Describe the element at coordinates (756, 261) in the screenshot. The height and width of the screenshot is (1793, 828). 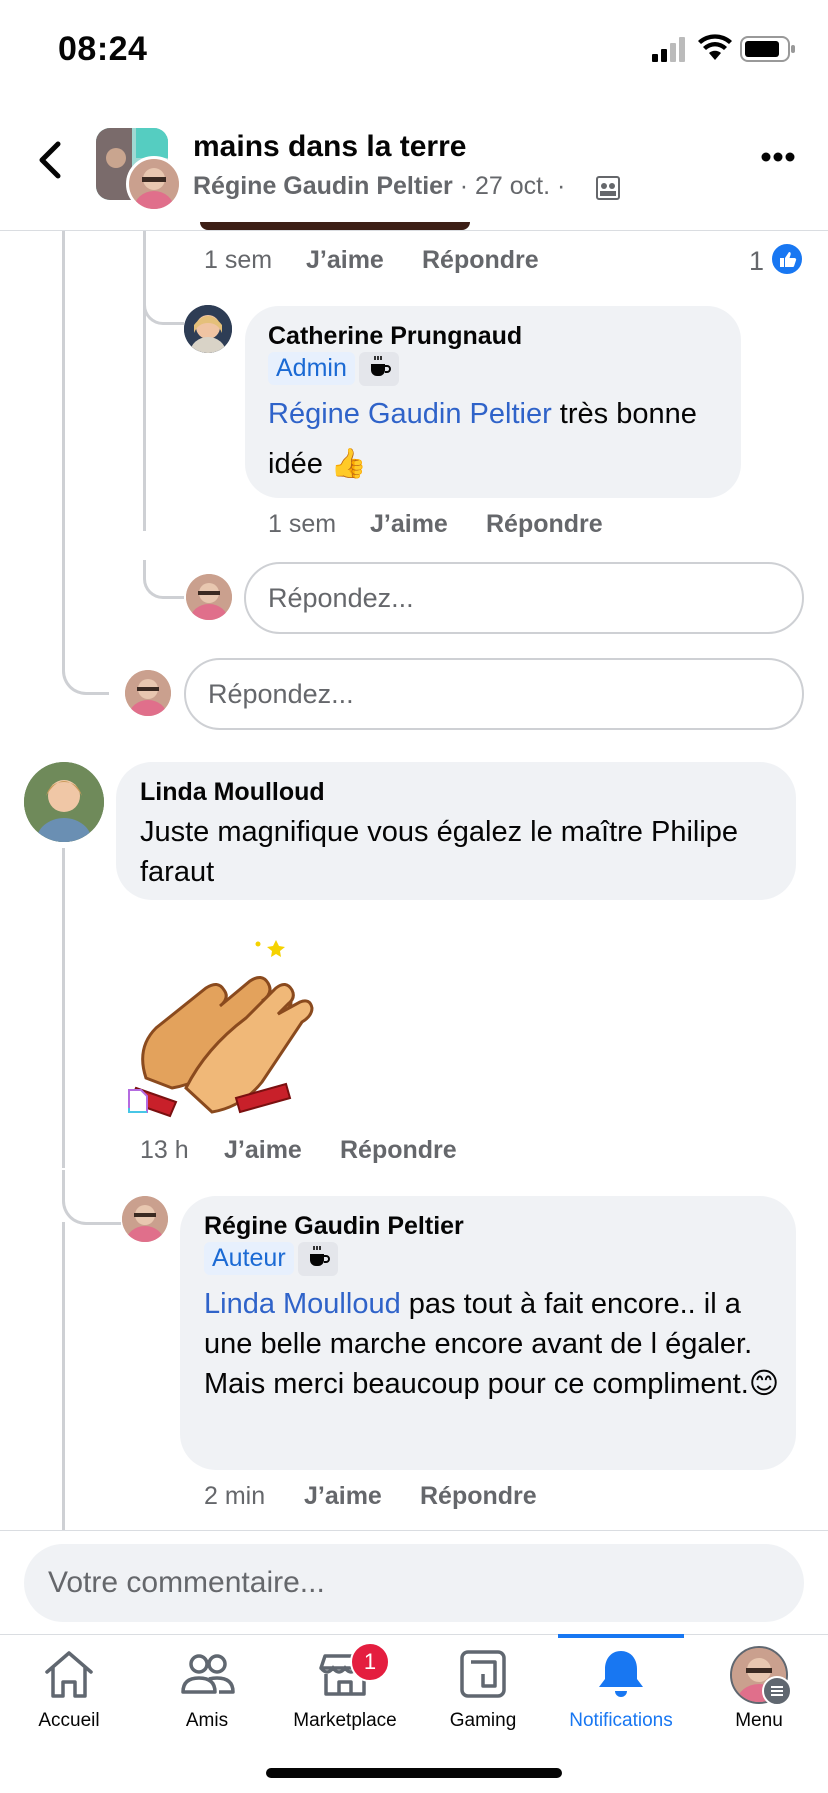
I see `reaction-count: 1` at that location.